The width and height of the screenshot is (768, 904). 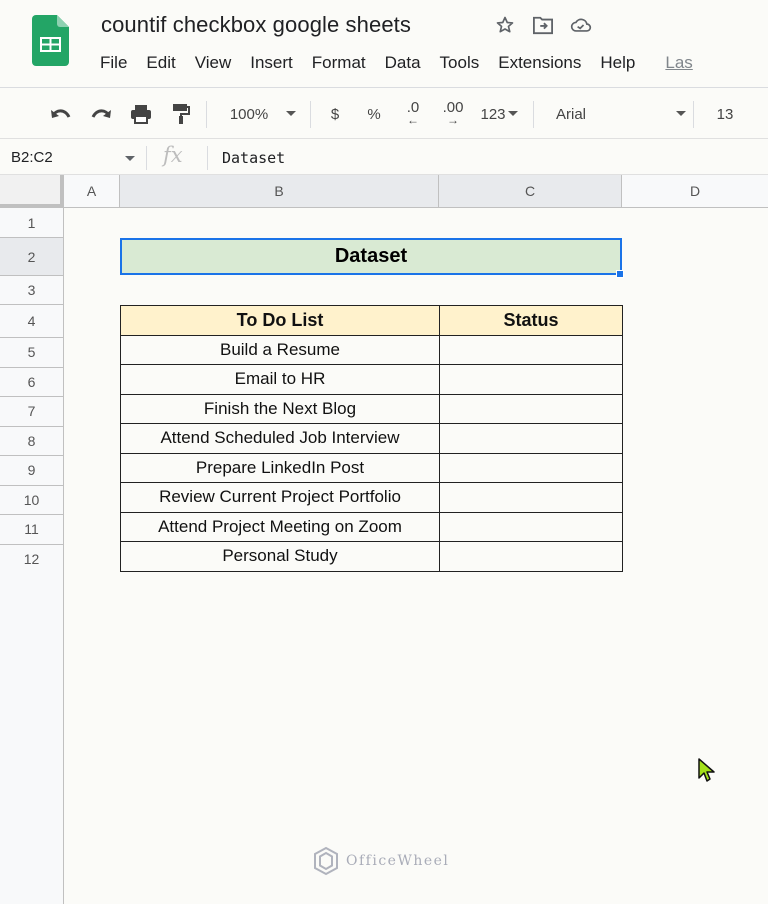 I want to click on zoom-select: 100%, so click(x=249, y=114).